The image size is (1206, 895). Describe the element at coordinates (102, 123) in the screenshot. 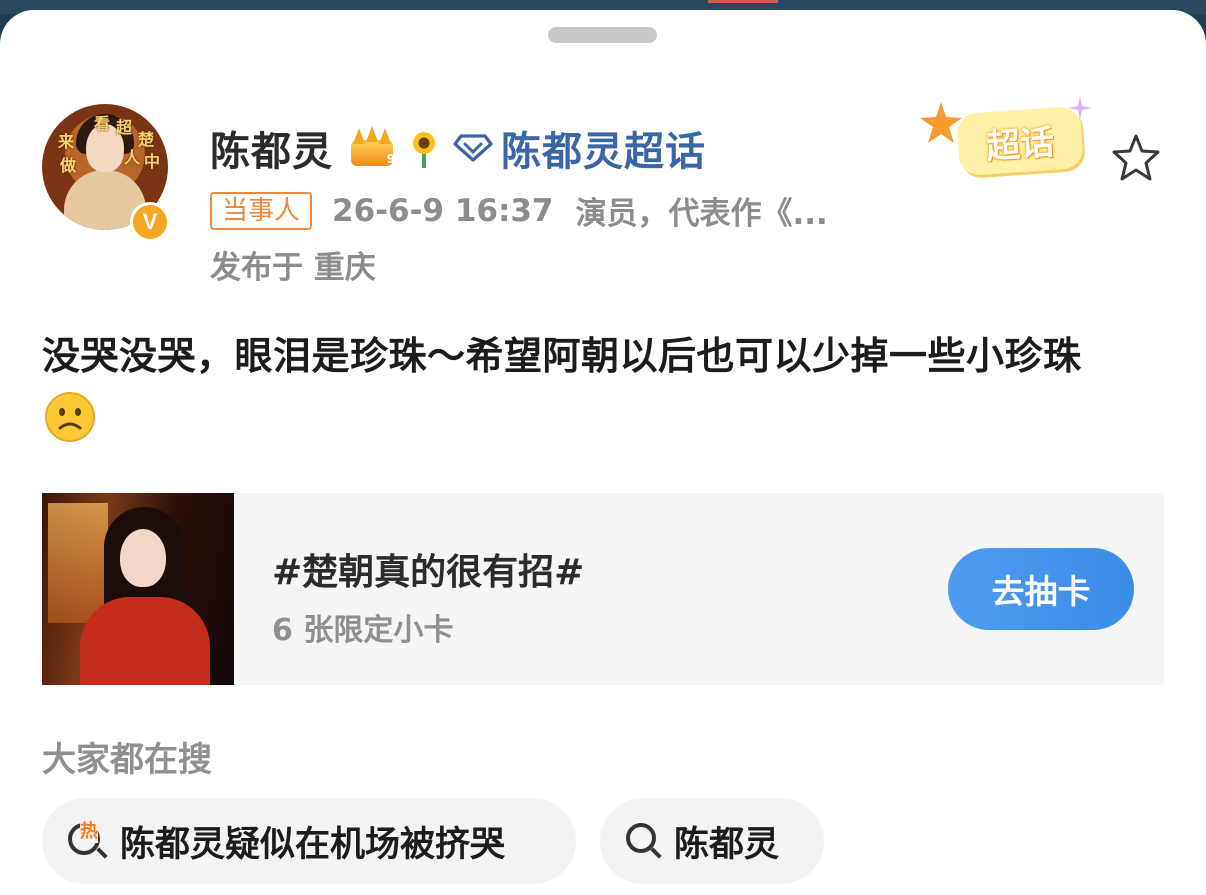

I see `avatar-glyph: 看` at that location.